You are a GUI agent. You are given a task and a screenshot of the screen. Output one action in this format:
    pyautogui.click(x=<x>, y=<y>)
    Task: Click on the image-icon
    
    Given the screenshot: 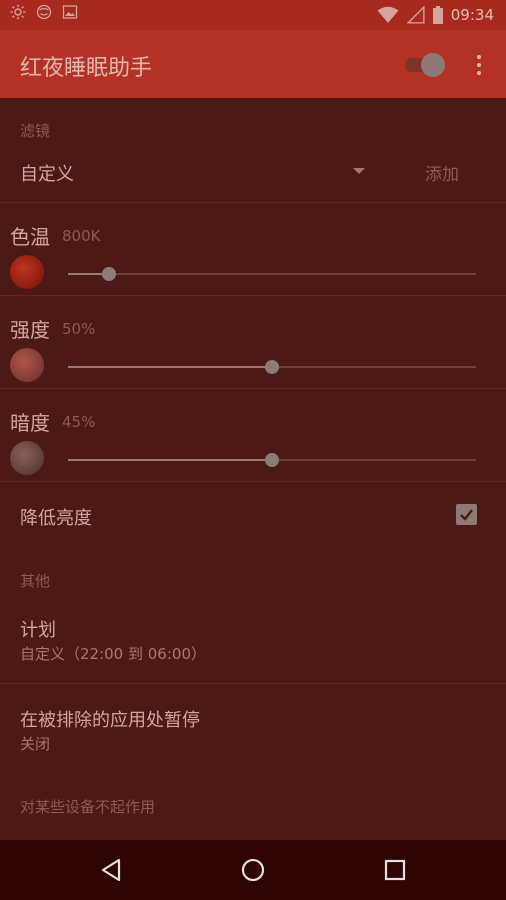 What is the action you would take?
    pyautogui.click(x=70, y=12)
    